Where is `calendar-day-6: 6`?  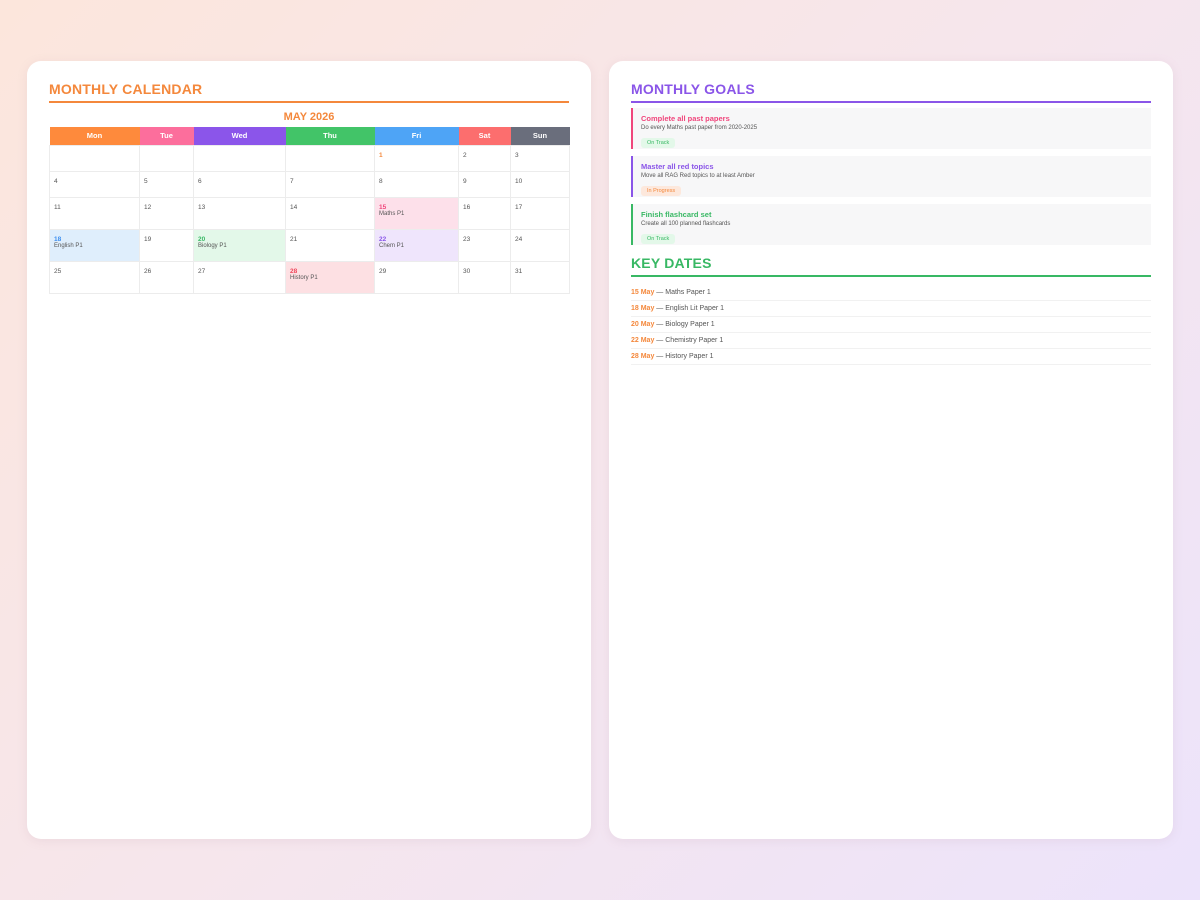 calendar-day-6: 6 is located at coordinates (239, 184).